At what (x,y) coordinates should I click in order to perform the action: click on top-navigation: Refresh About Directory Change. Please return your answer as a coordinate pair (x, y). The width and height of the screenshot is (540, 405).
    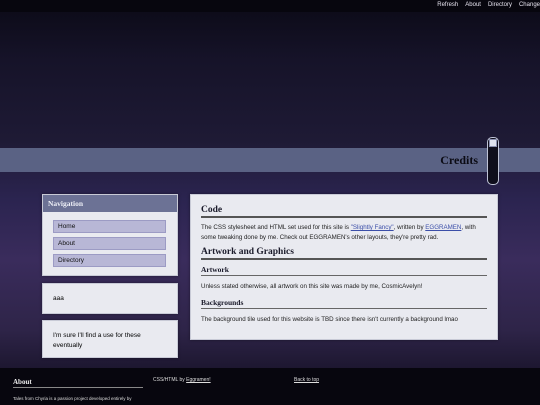
    Looking at the image, I should click on (488, 5).